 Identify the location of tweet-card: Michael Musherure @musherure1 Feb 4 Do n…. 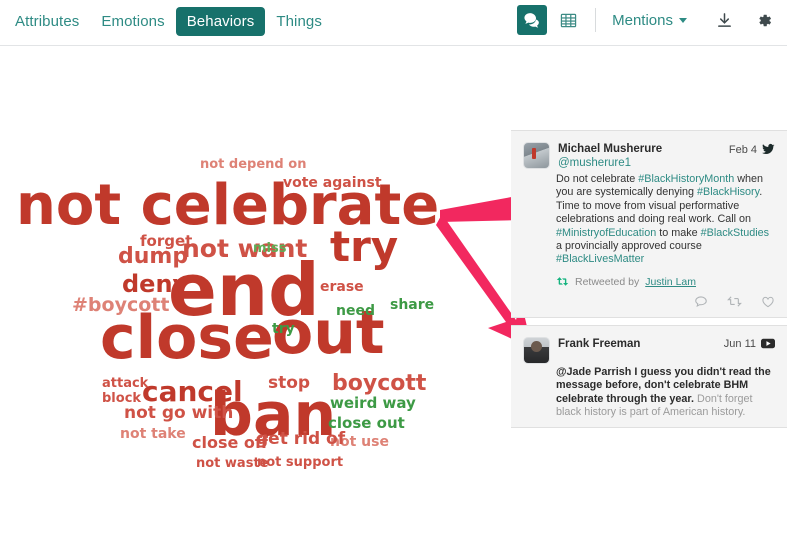
(649, 224).